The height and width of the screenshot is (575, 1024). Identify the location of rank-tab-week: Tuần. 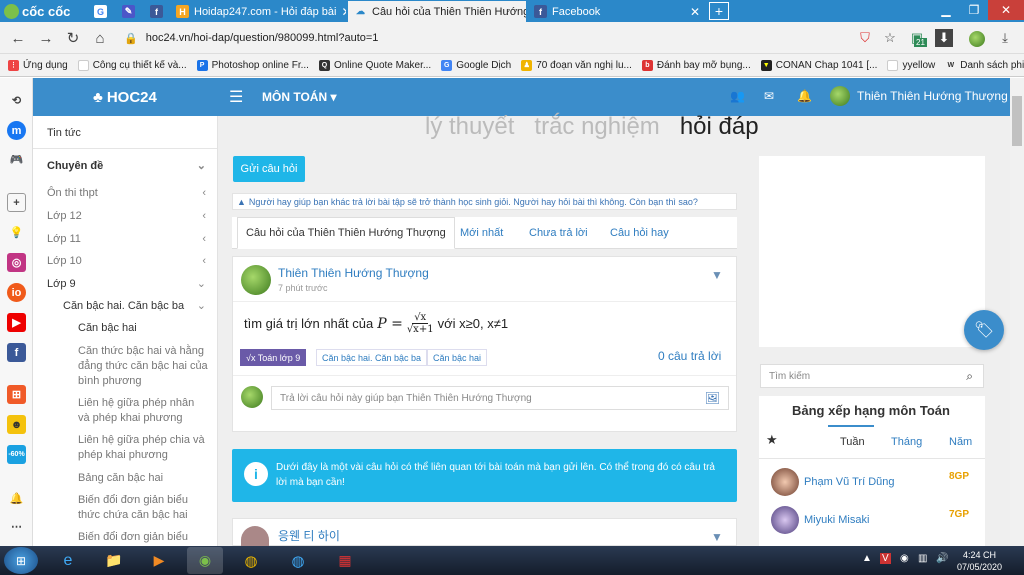
(852, 442).